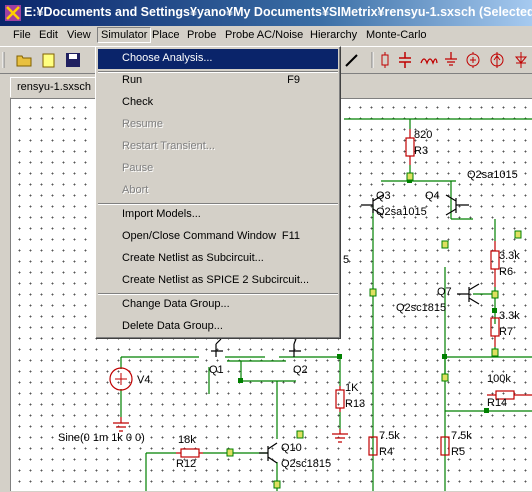 This screenshot has width=532, height=492. Describe the element at coordinates (124, 35) in the screenshot. I see `menu-simulator: Simulator` at that location.